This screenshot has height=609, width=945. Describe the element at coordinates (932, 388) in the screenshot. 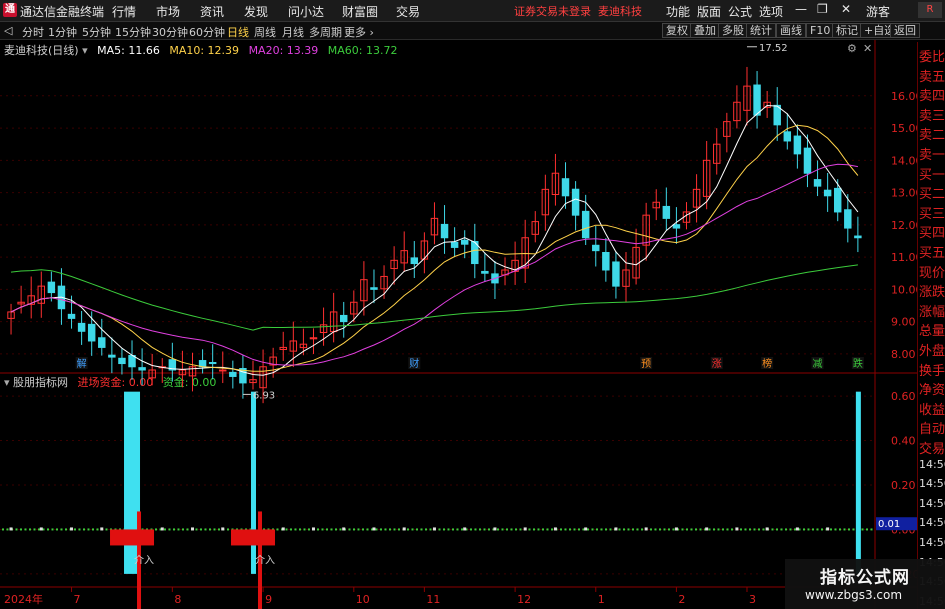

I see `side-panel-item: 净资` at that location.